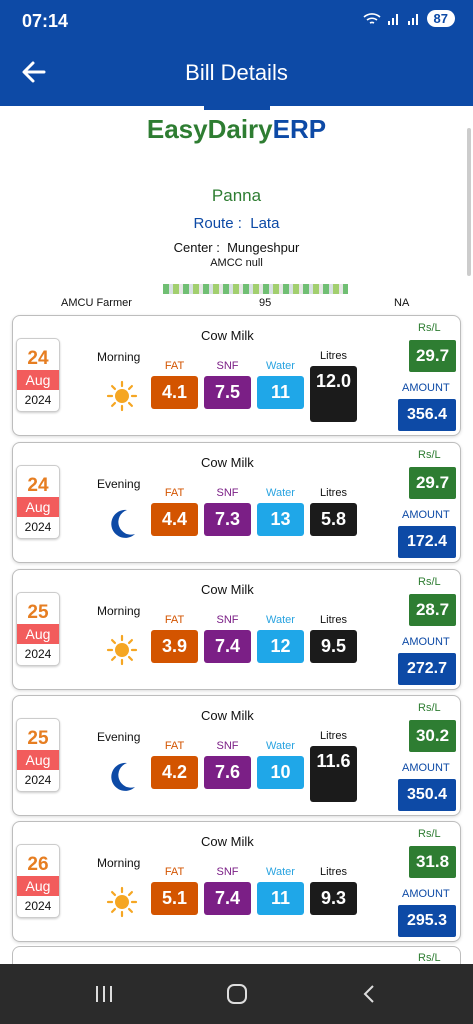  Describe the element at coordinates (427, 669) in the screenshot. I see `amount-value: 272.7` at that location.